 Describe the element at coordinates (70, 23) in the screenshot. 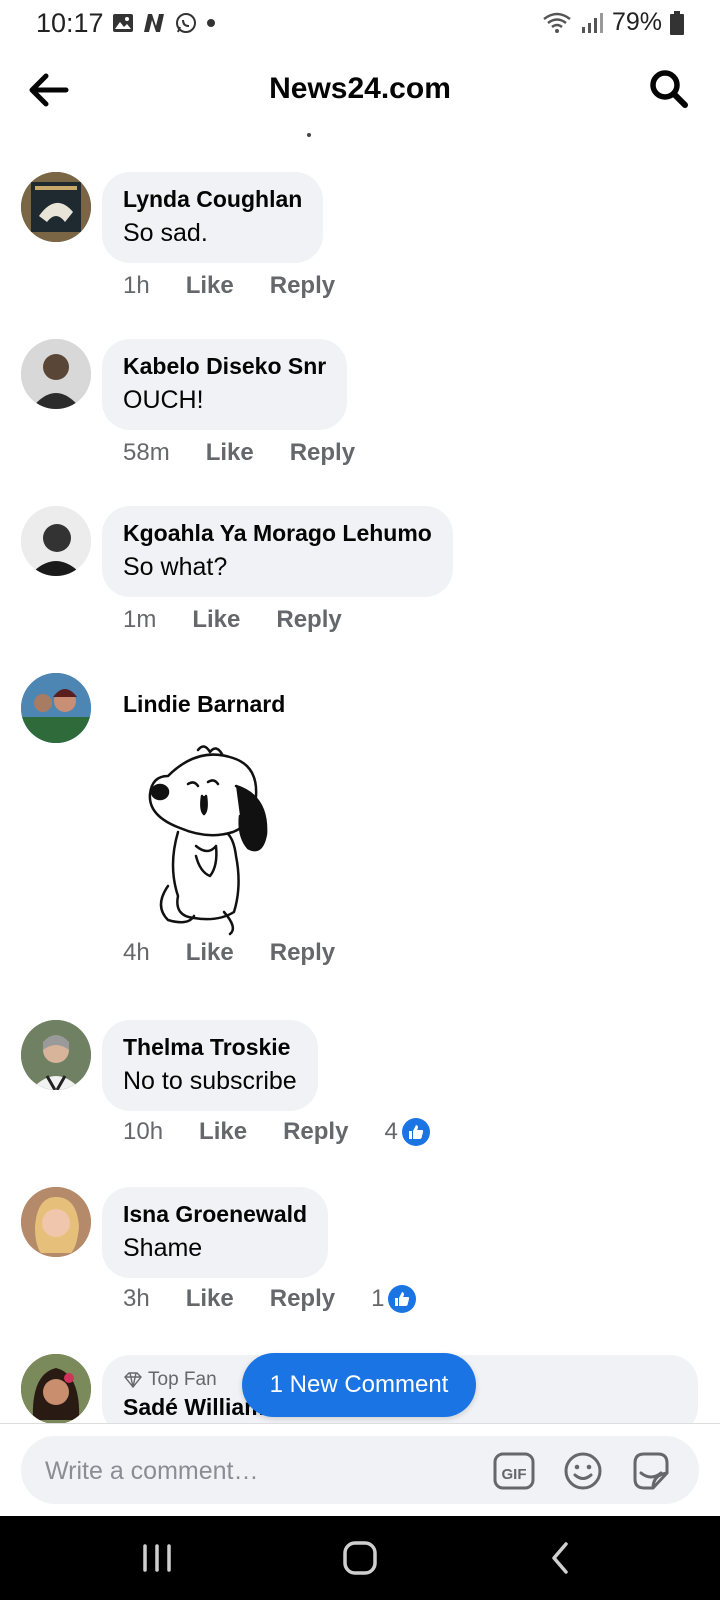

I see `status-time: 10:17` at that location.